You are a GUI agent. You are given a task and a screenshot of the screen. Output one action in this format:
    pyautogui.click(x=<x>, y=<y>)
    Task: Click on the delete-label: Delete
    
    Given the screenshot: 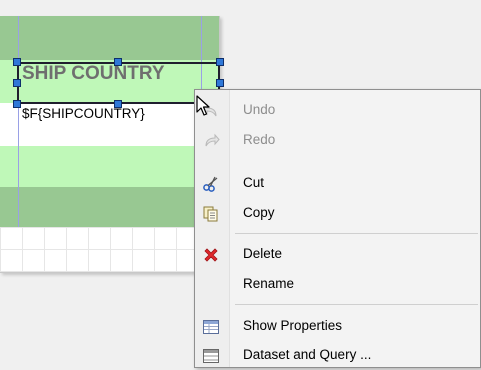 What is the action you would take?
    pyautogui.click(x=263, y=253)
    